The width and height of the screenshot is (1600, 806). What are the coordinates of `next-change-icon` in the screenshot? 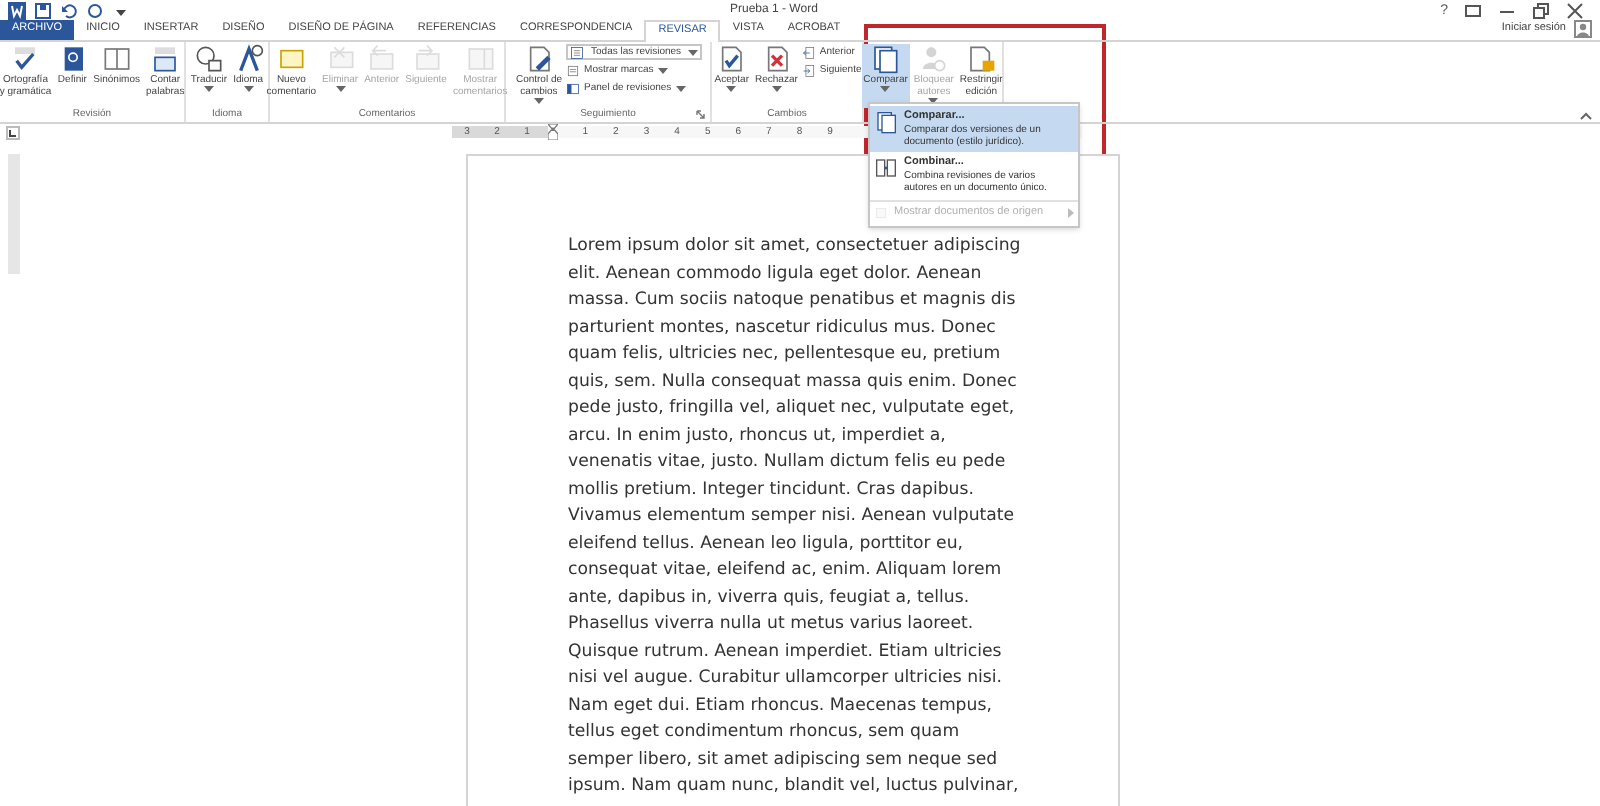 It's located at (808, 70).